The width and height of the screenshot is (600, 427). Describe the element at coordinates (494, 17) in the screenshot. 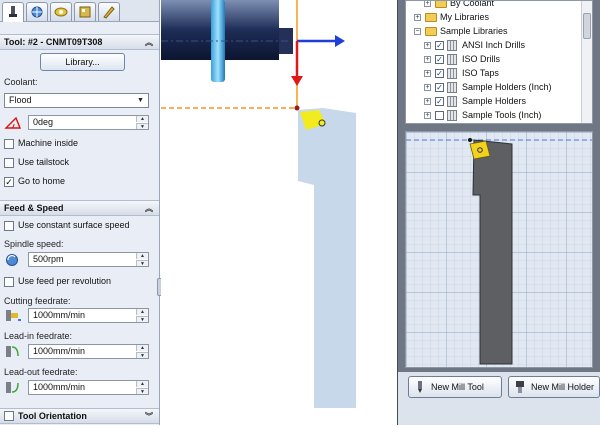

I see `tree-item: + My Libraries` at that location.